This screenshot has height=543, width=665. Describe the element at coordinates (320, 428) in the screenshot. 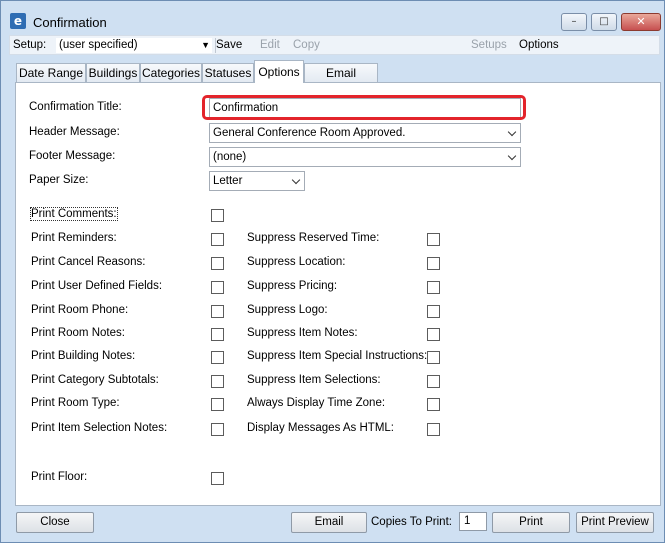

I see `display-messages-as-html-label: Display Messages As HTML:` at that location.